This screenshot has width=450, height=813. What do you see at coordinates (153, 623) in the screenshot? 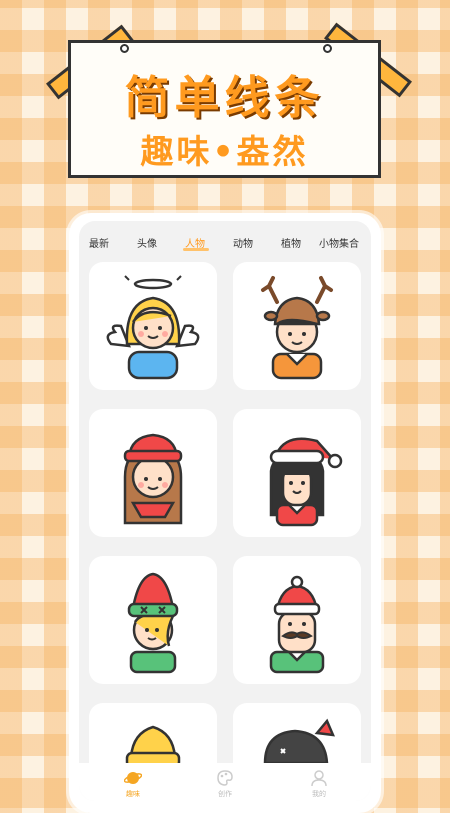
I see `elf-girl-icon` at bounding box center [153, 623].